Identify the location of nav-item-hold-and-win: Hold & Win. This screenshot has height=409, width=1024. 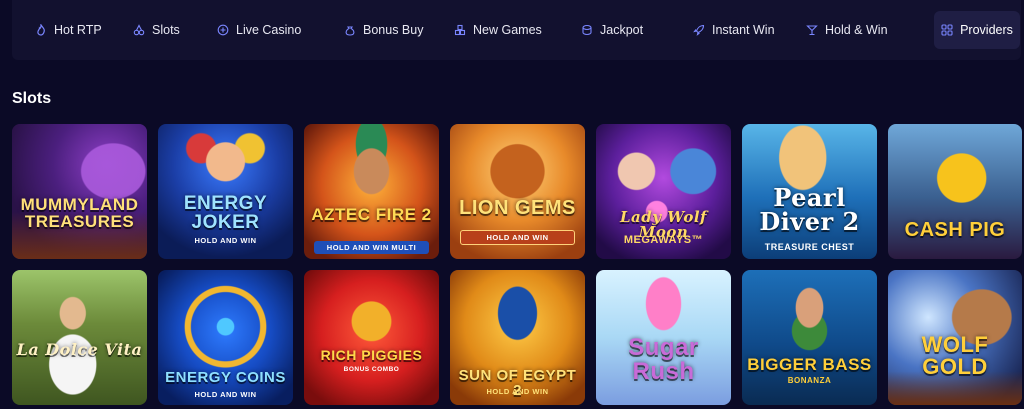
(847, 30).